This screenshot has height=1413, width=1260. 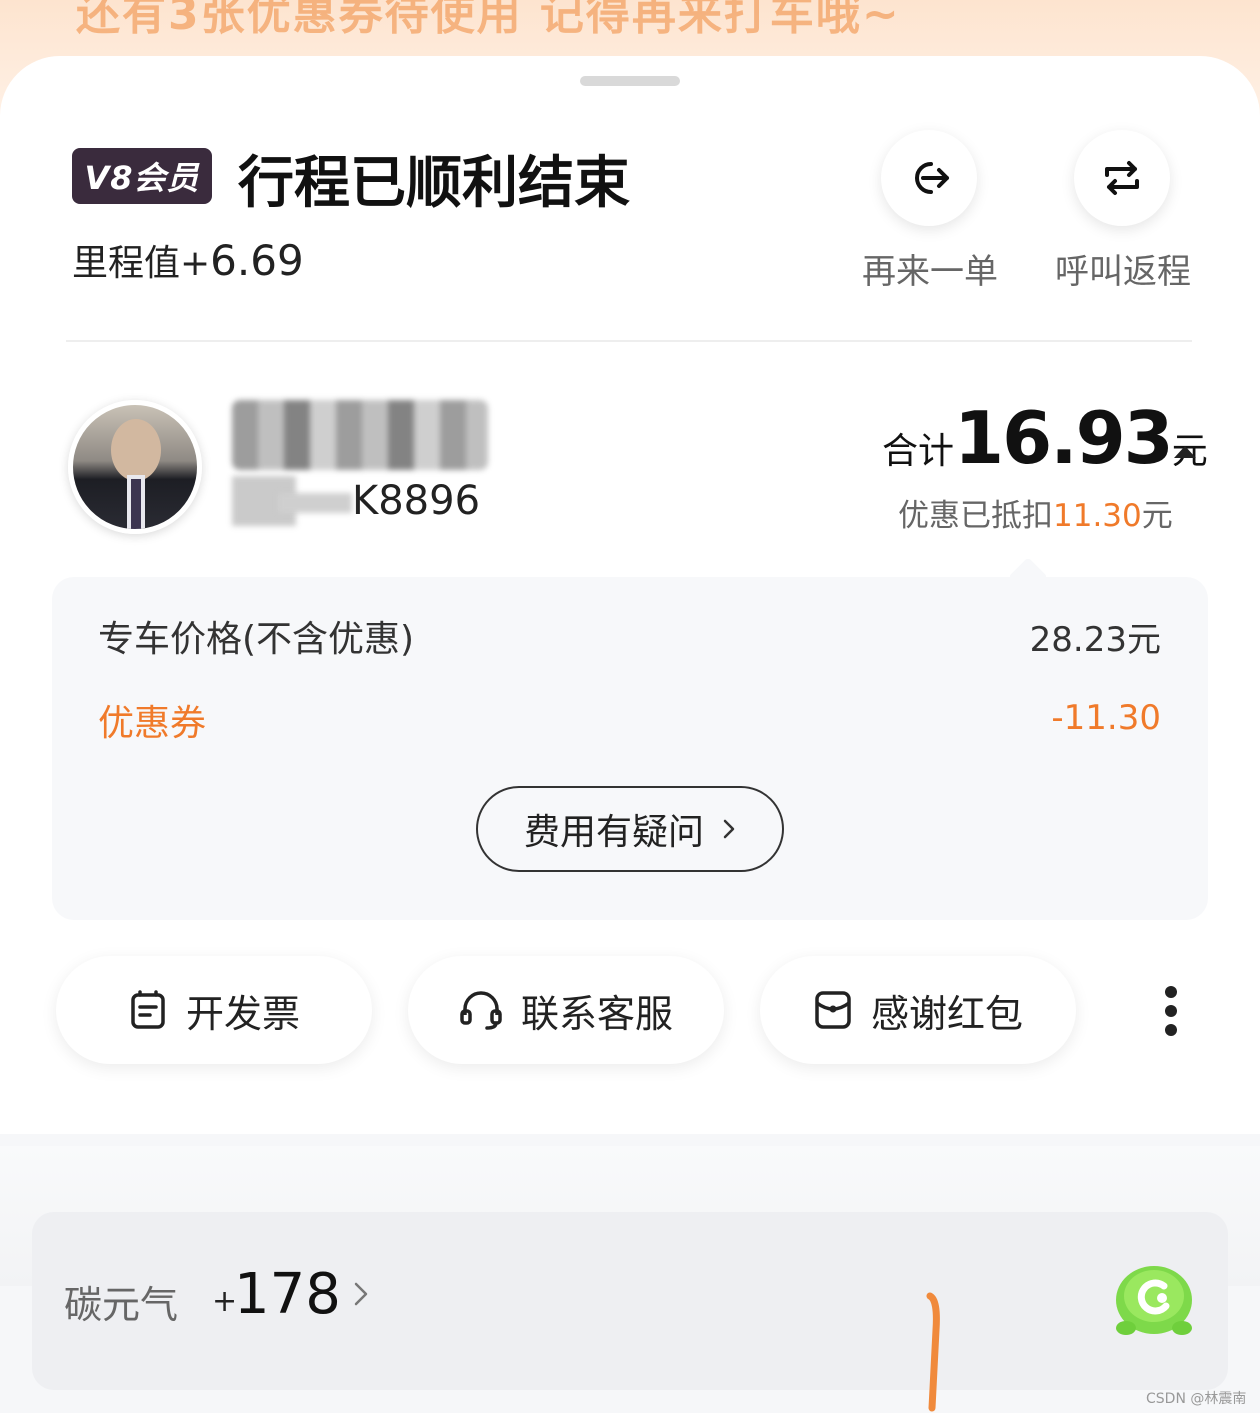 What do you see at coordinates (256, 639) in the screenshot?
I see `price-row-label: 专车价格(不含优惠)` at bounding box center [256, 639].